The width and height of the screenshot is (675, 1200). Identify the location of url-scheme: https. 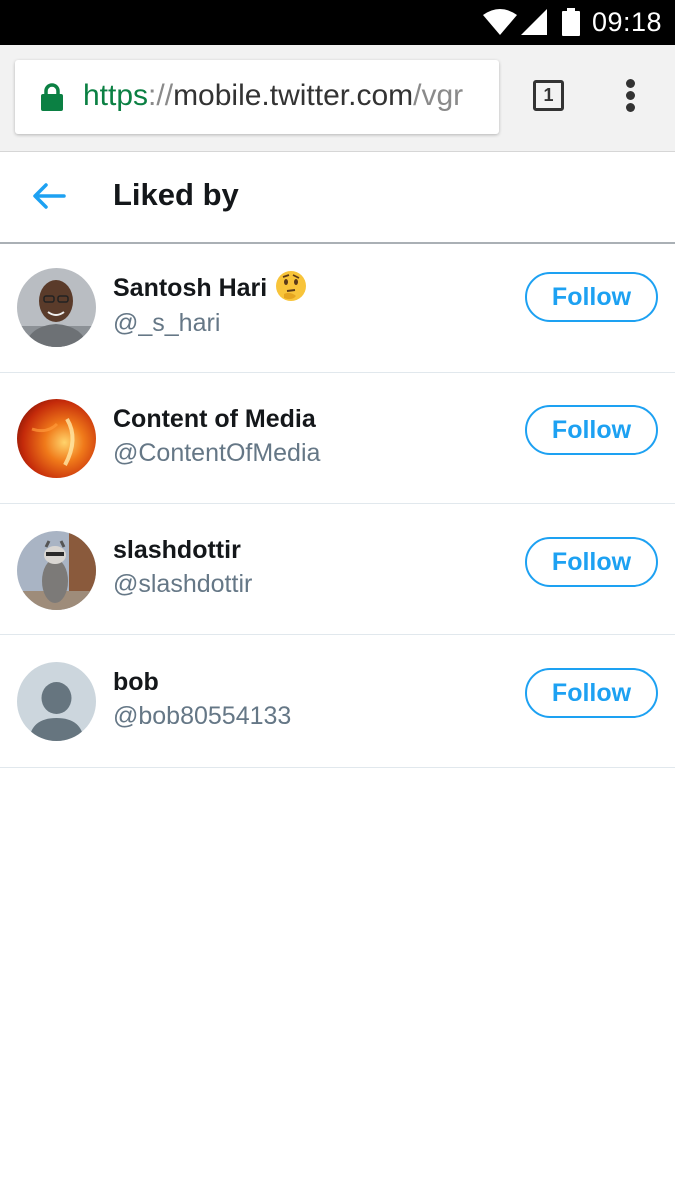
(116, 95).